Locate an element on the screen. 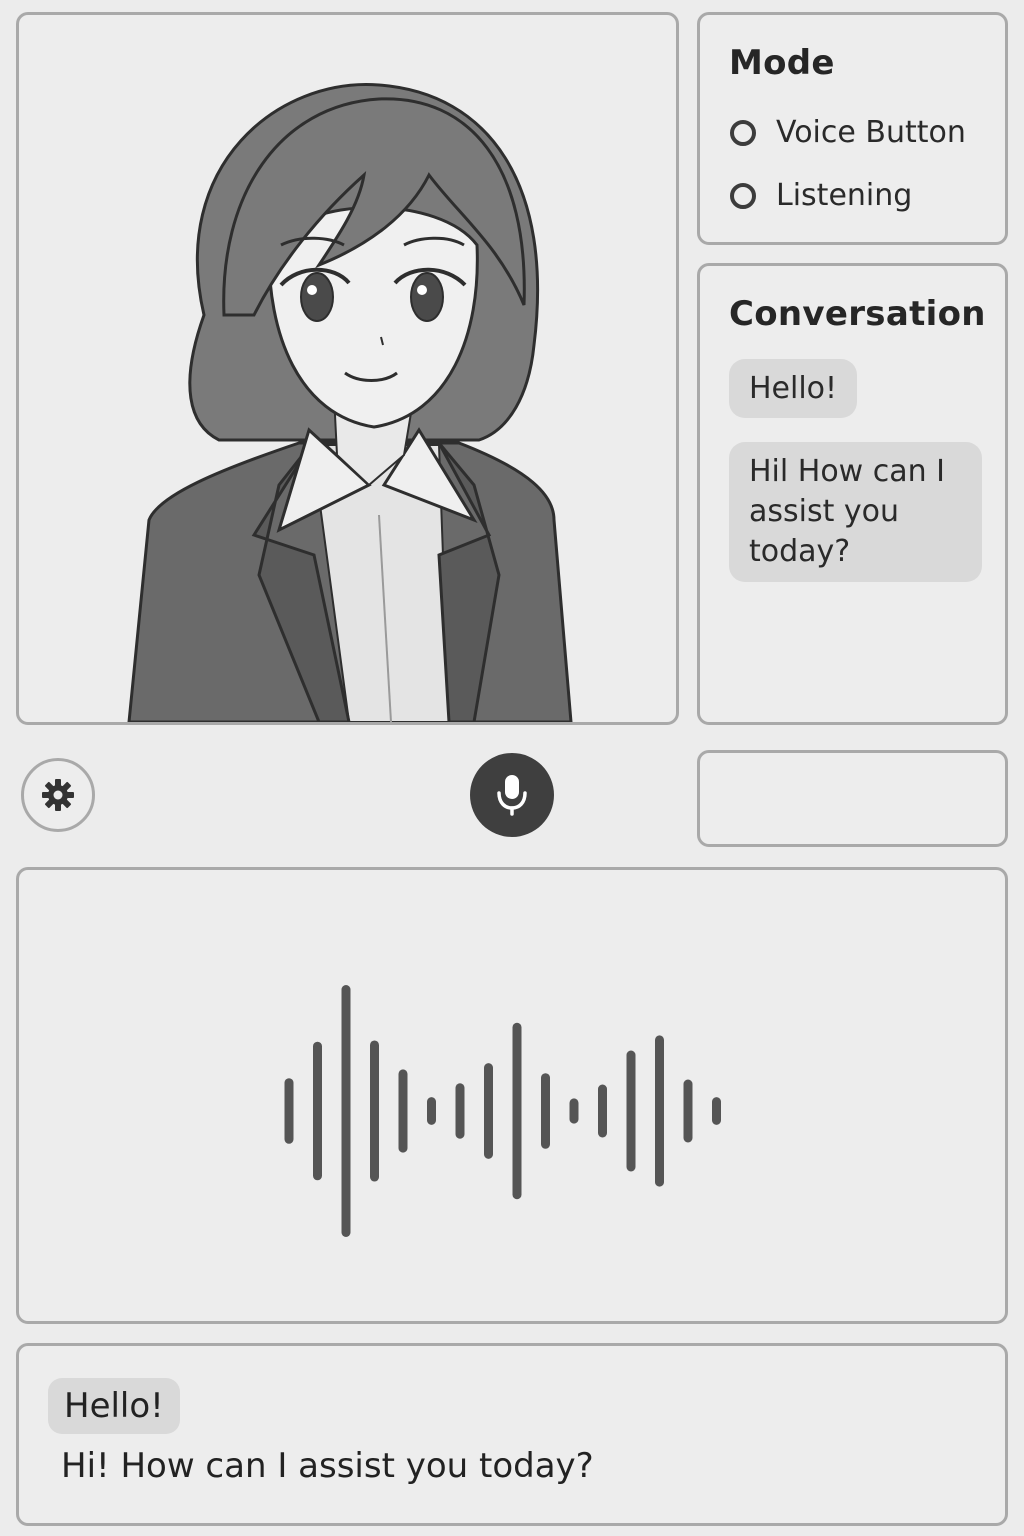 This screenshot has height=1536, width=1024. microphone-icon is located at coordinates (512, 795).